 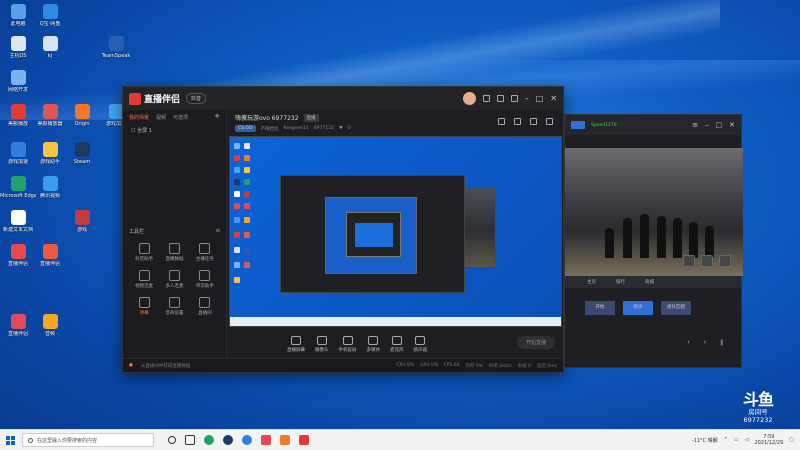 I want to click on volume-icon: ◁, so click(x=747, y=440).